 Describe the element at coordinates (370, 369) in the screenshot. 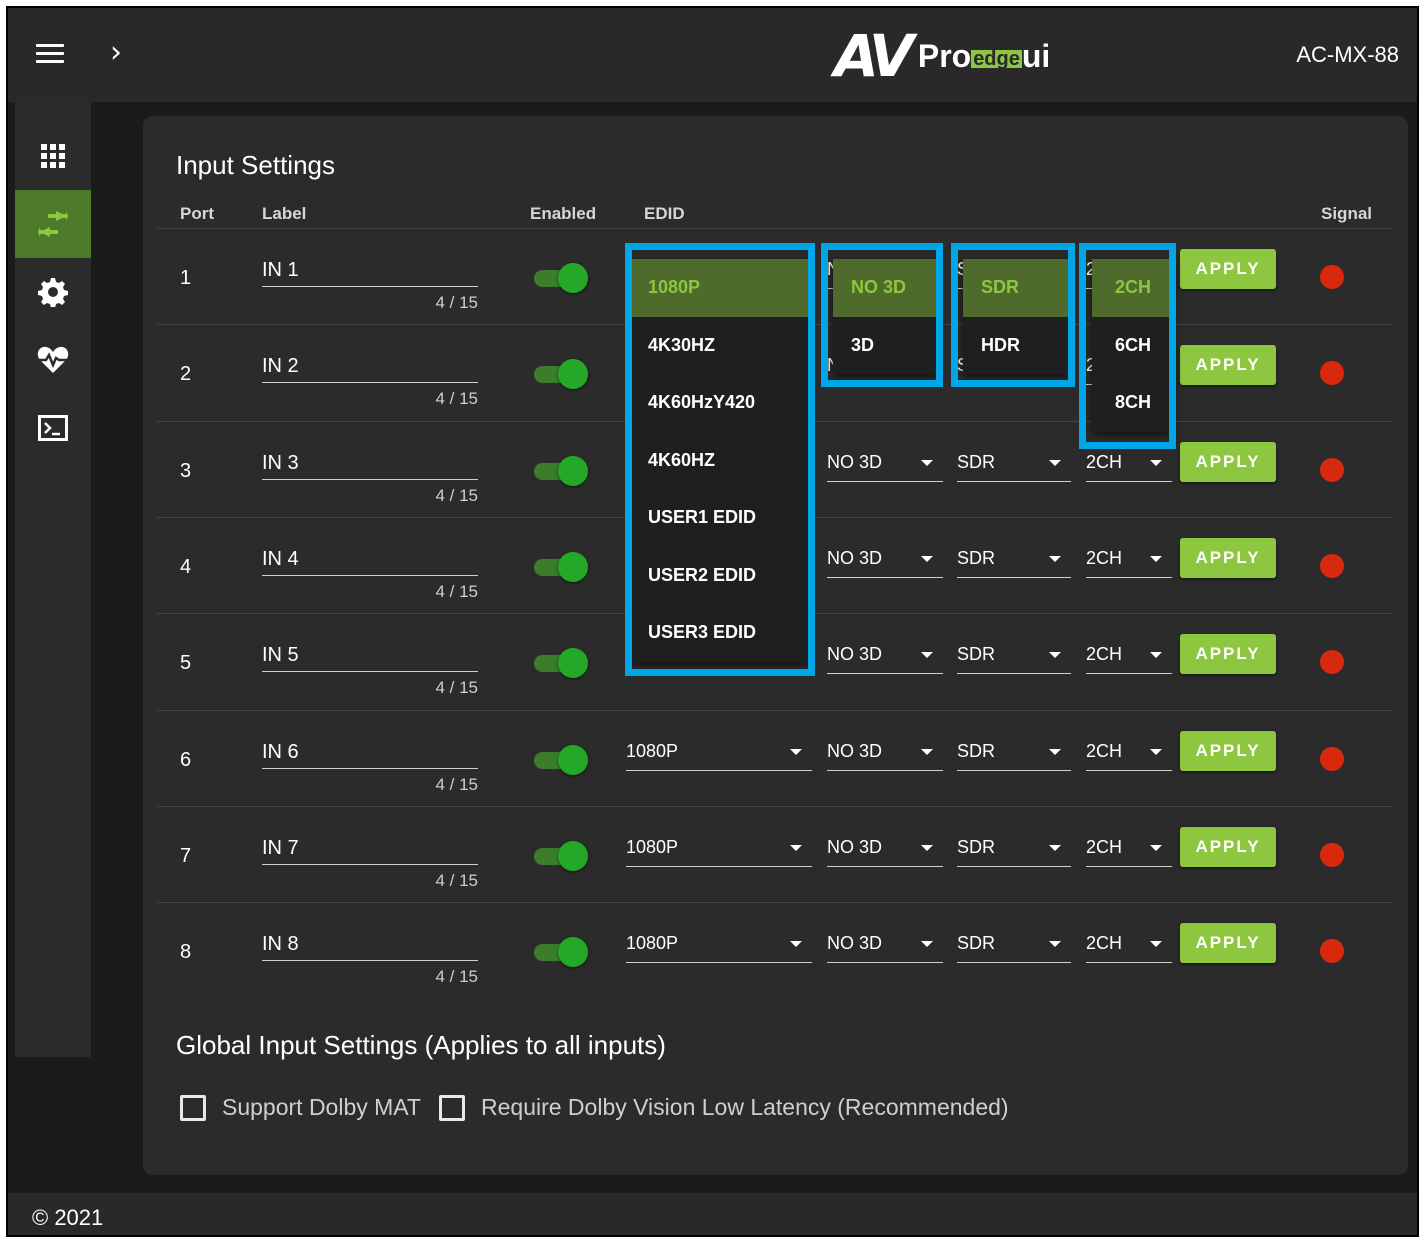

I see `label-input: IN 2` at that location.